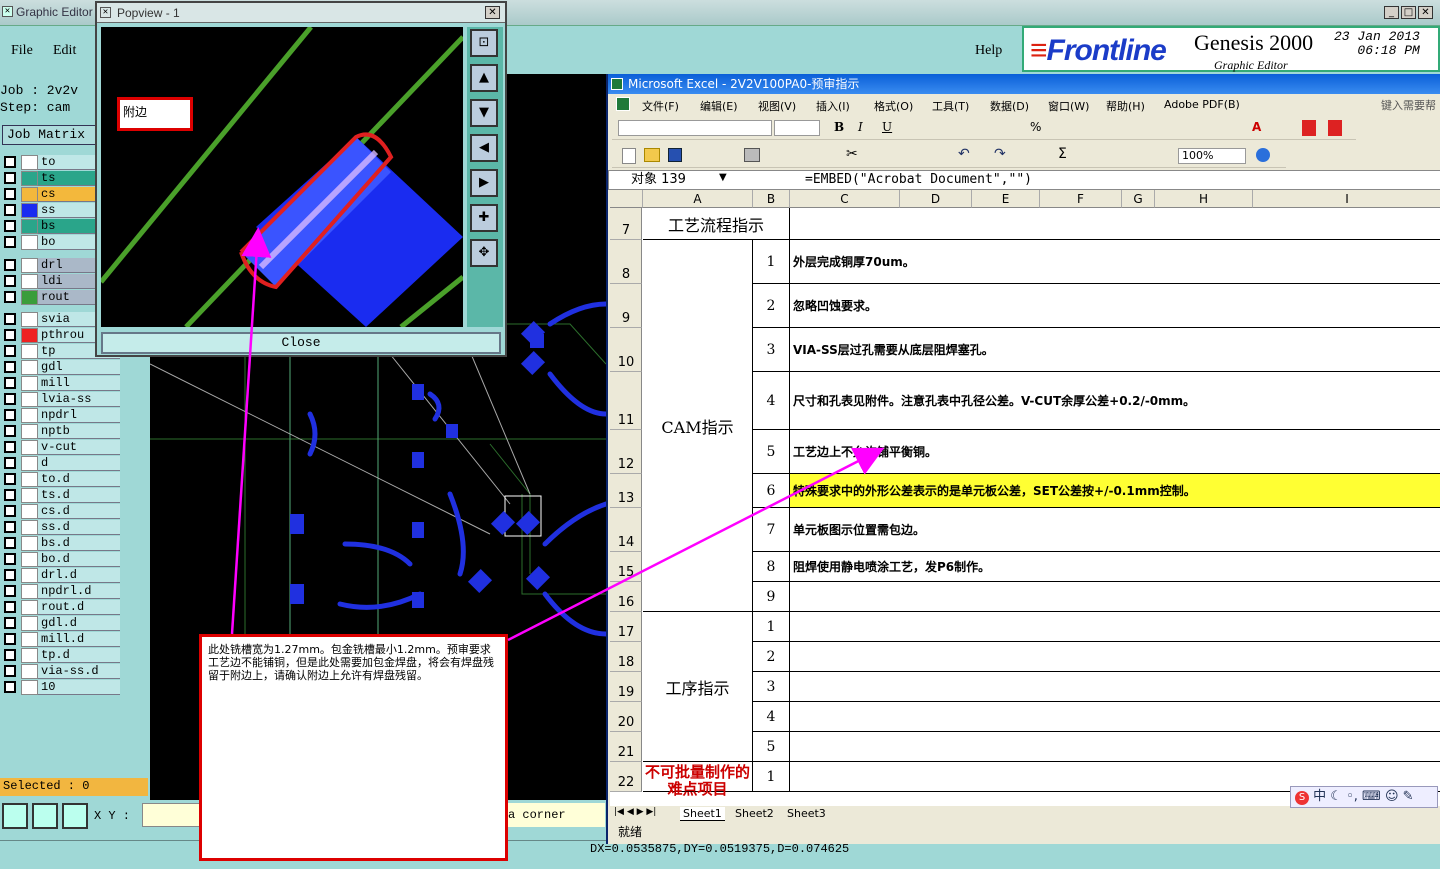 The width and height of the screenshot is (1440, 869). Describe the element at coordinates (62, 543) in the screenshot. I see `layer-row: bs.d` at that location.